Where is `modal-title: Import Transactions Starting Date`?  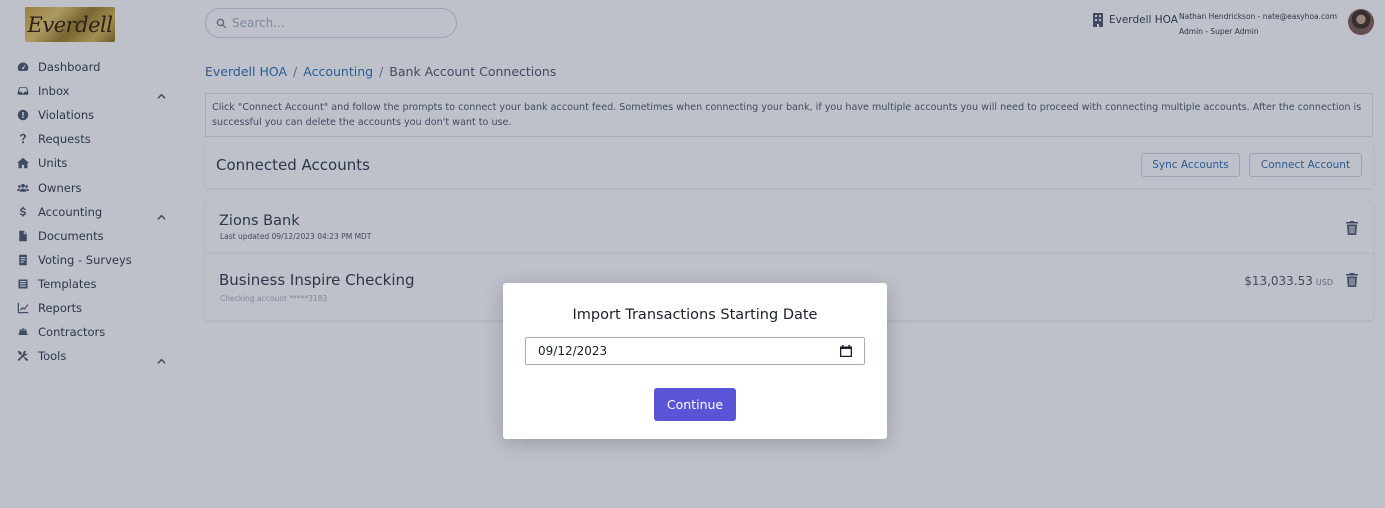
modal-title: Import Transactions Starting Date is located at coordinates (695, 315).